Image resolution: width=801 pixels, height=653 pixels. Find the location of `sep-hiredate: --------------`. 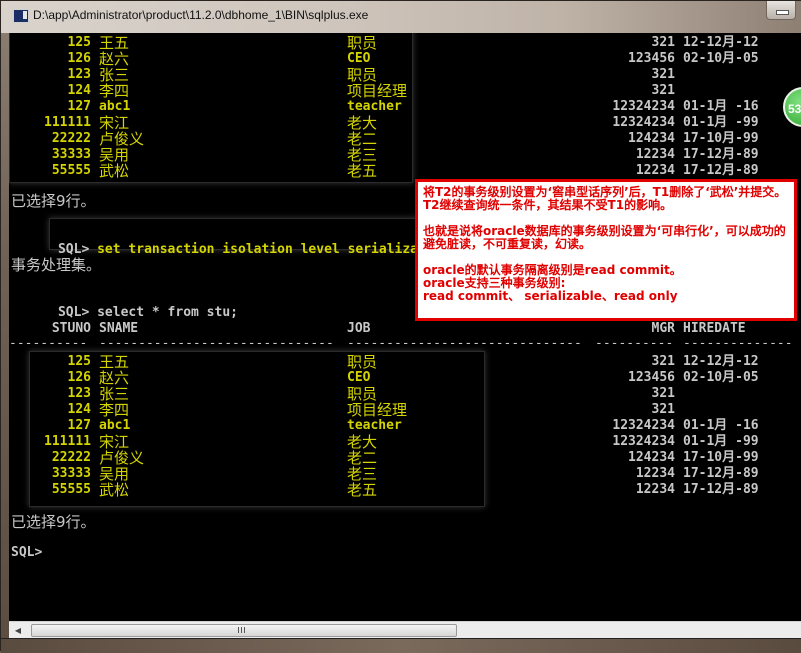

sep-hiredate: -------------- is located at coordinates (738, 343).